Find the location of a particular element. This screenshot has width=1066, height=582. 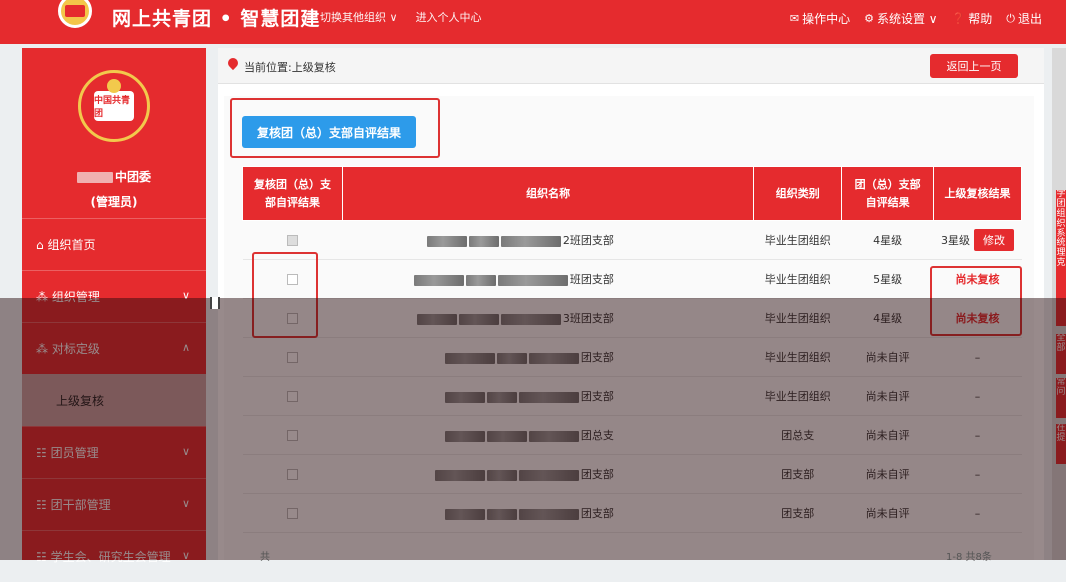

system-settings-label: 系统设置 ∨ is located at coordinates (907, 19).